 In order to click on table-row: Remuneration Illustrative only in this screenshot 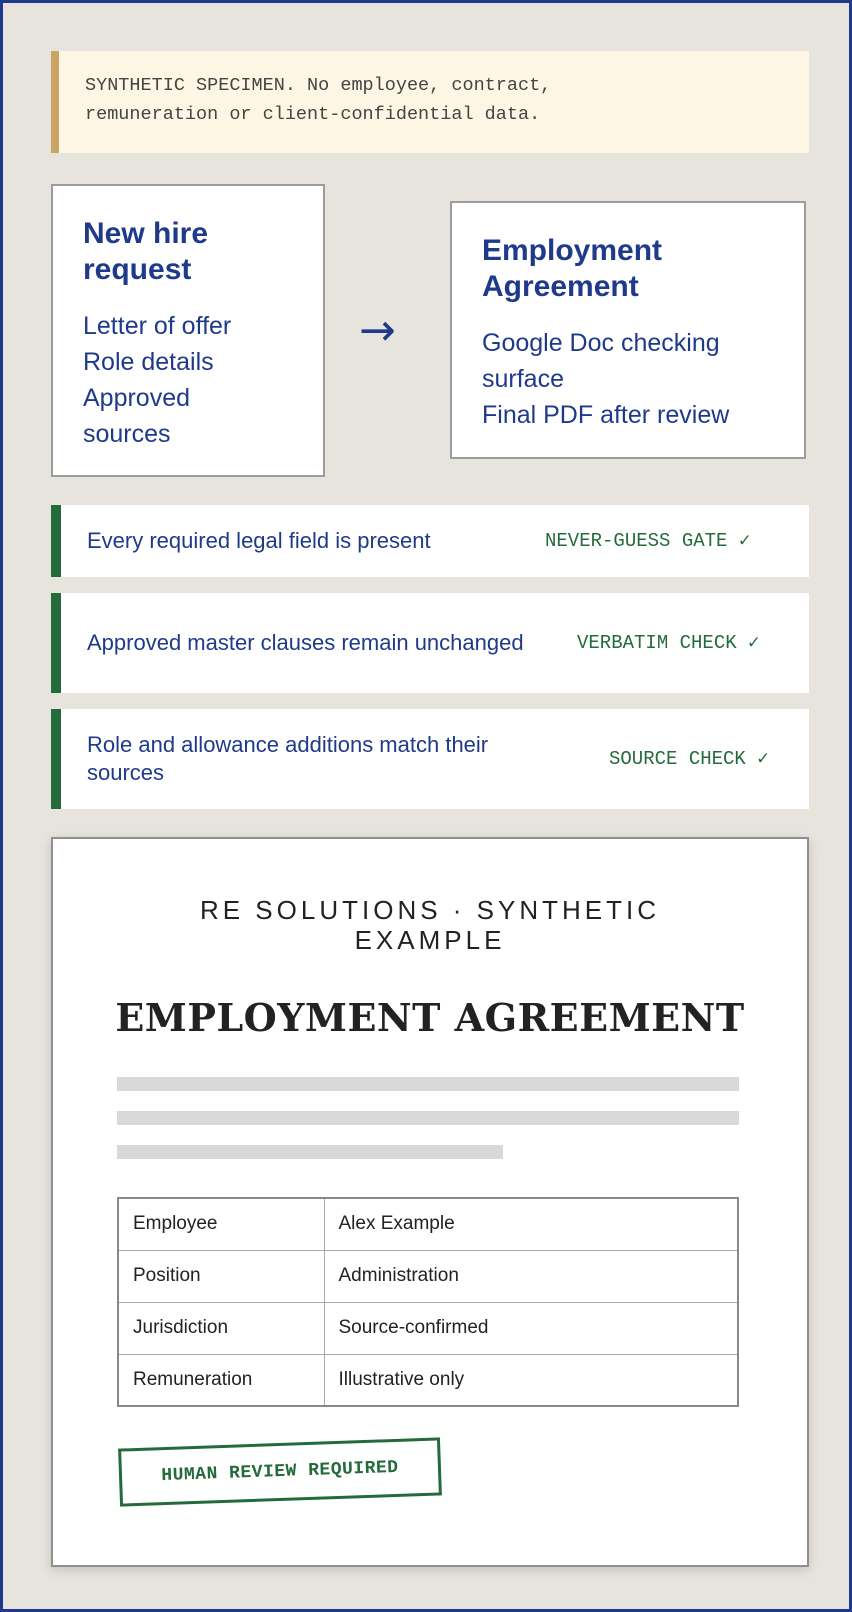, I will do `click(428, 1380)`.